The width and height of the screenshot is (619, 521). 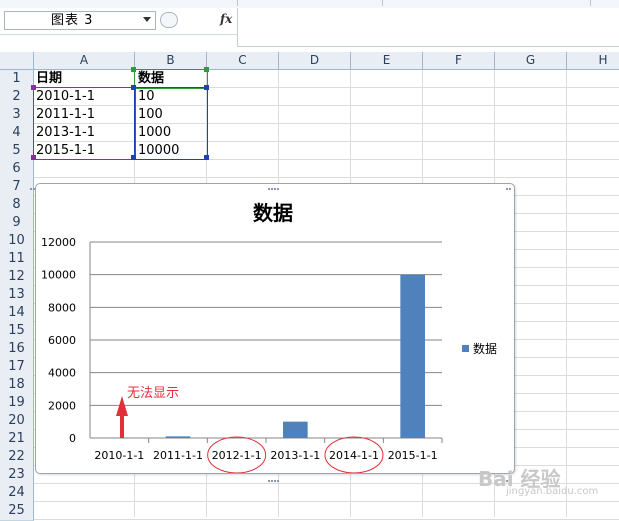 What do you see at coordinates (171, 123) in the screenshot?
I see `value-range-highlight` at bounding box center [171, 123].